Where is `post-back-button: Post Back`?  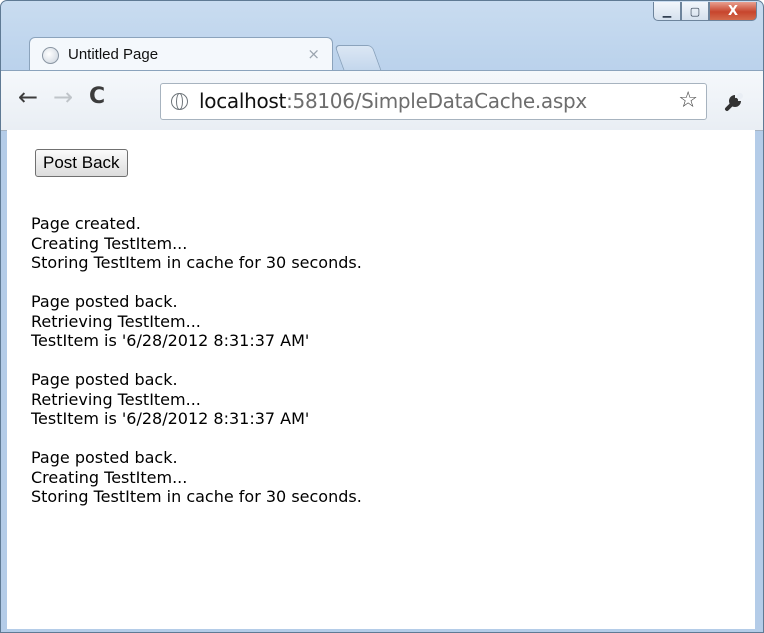
post-back-button: Post Back is located at coordinates (81, 163).